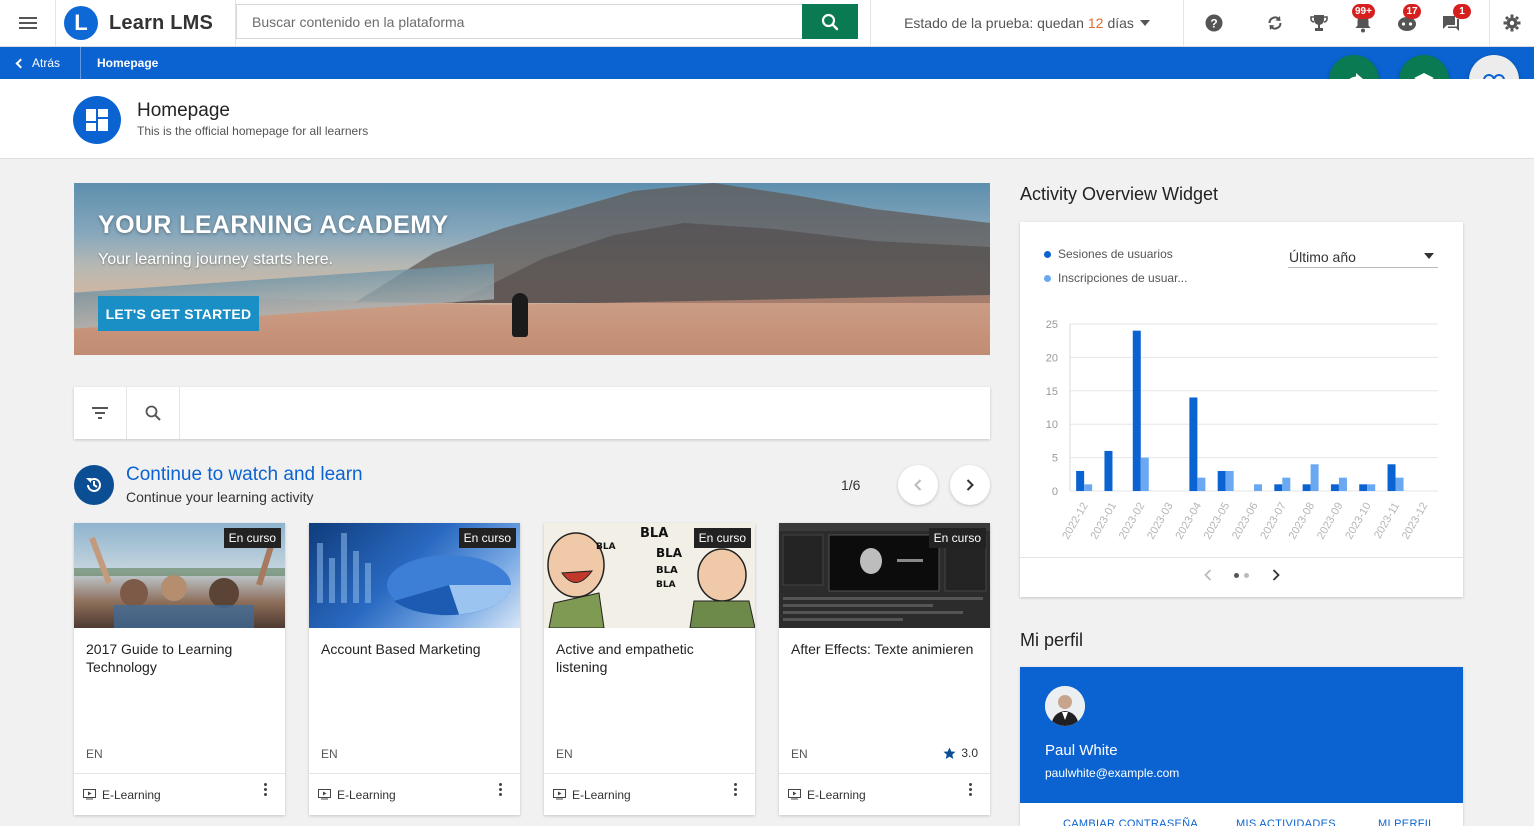 Image resolution: width=1534 pixels, height=826 pixels. I want to click on help-button: ?, so click(1214, 23).